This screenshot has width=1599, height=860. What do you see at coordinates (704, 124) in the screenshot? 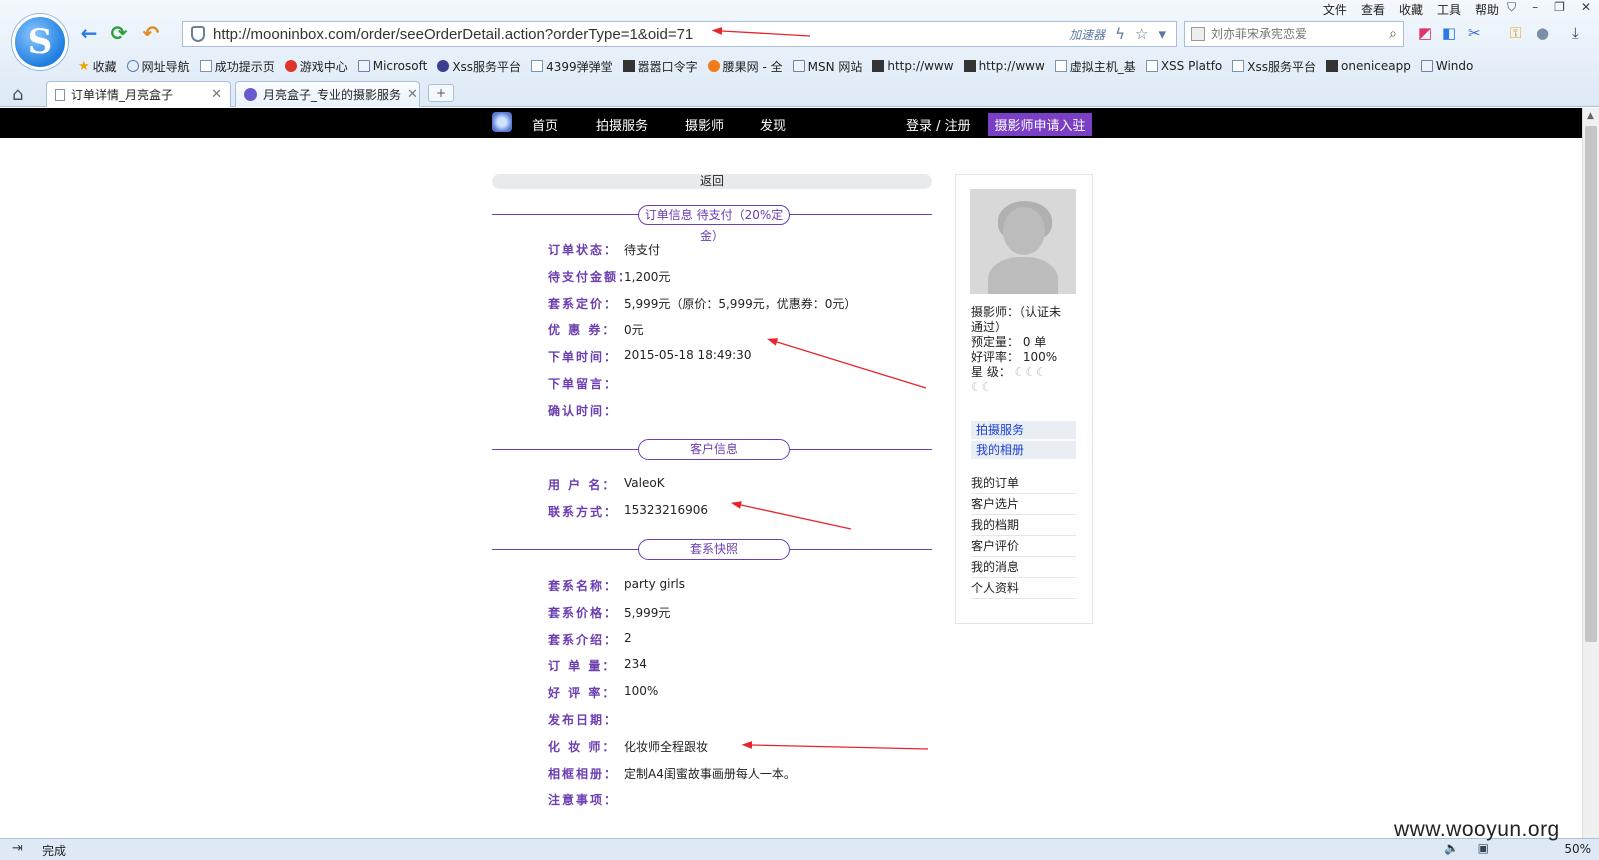
I see `nav-photographer: 摄影师` at bounding box center [704, 124].